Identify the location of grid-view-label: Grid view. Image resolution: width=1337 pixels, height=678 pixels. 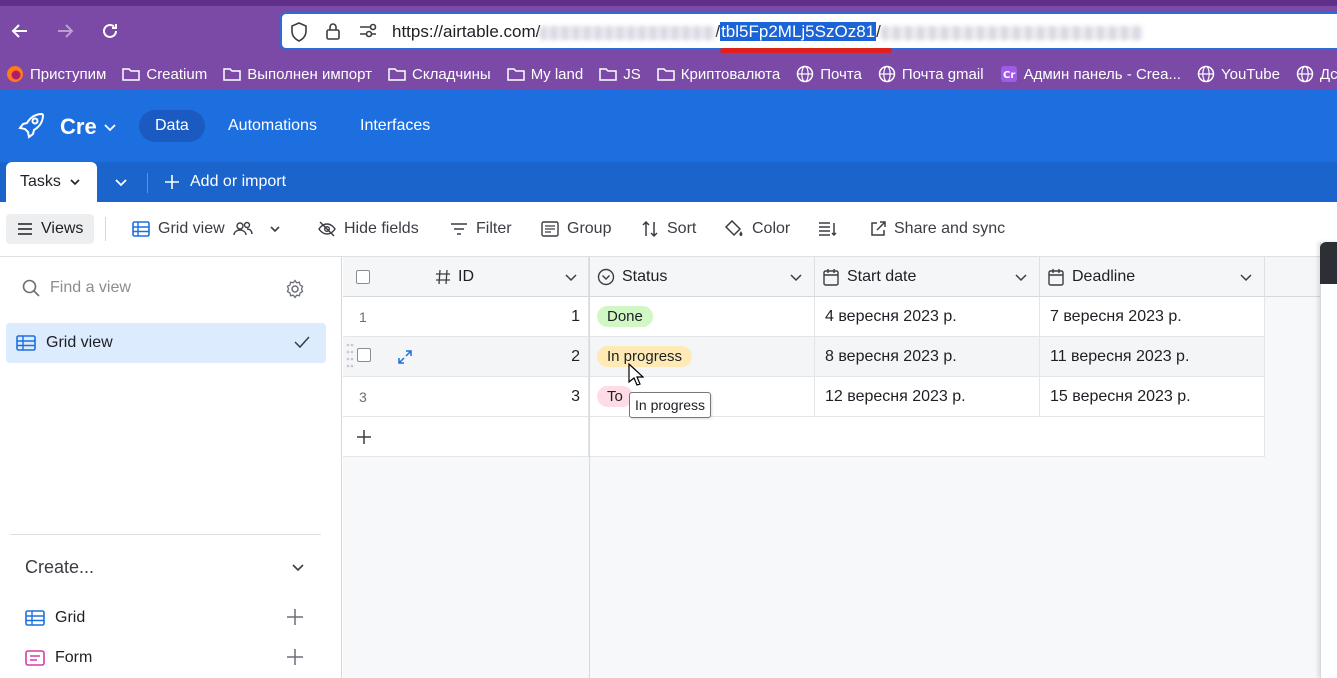
(191, 228).